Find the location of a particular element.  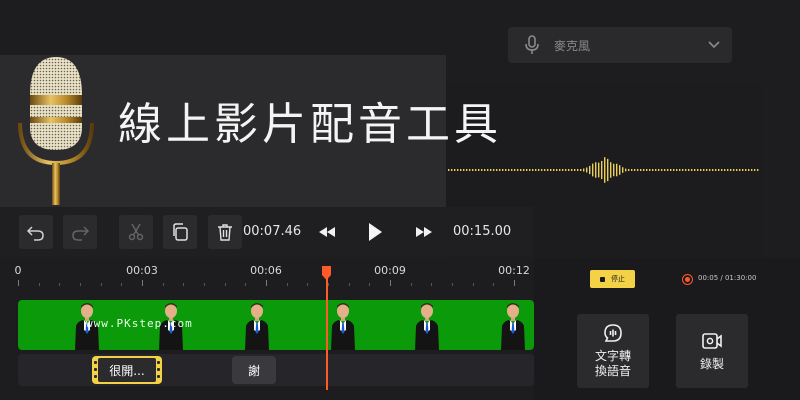

current-time: 00:07.46 is located at coordinates (272, 231).